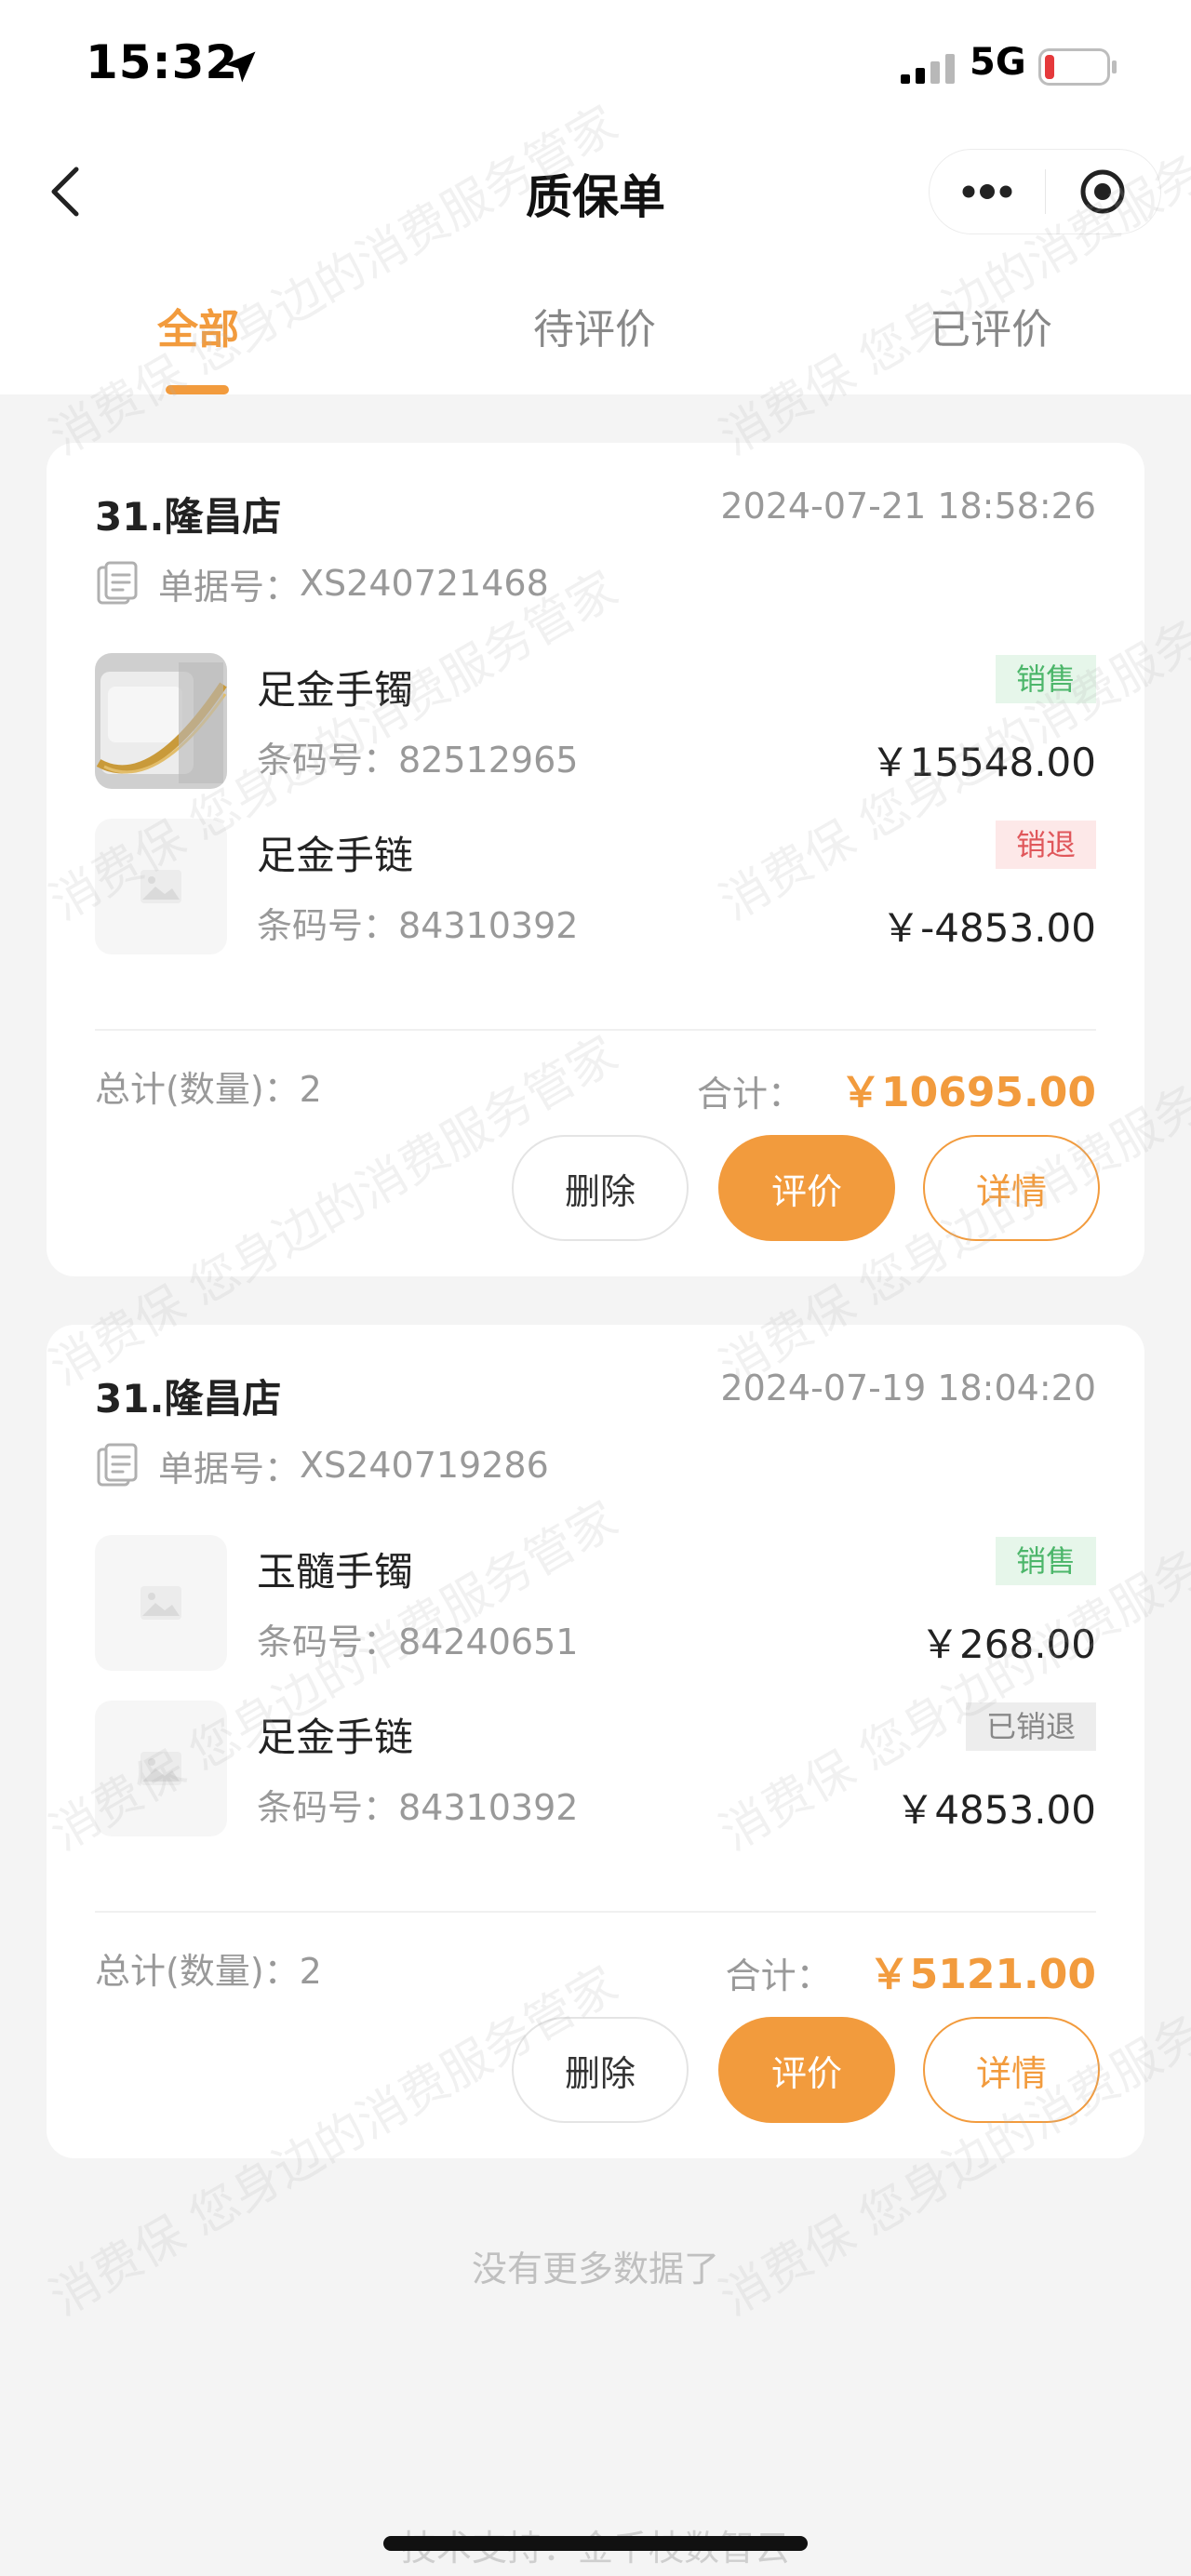 Image resolution: width=1191 pixels, height=2576 pixels. I want to click on status-badge: 销退, so click(1045, 845).